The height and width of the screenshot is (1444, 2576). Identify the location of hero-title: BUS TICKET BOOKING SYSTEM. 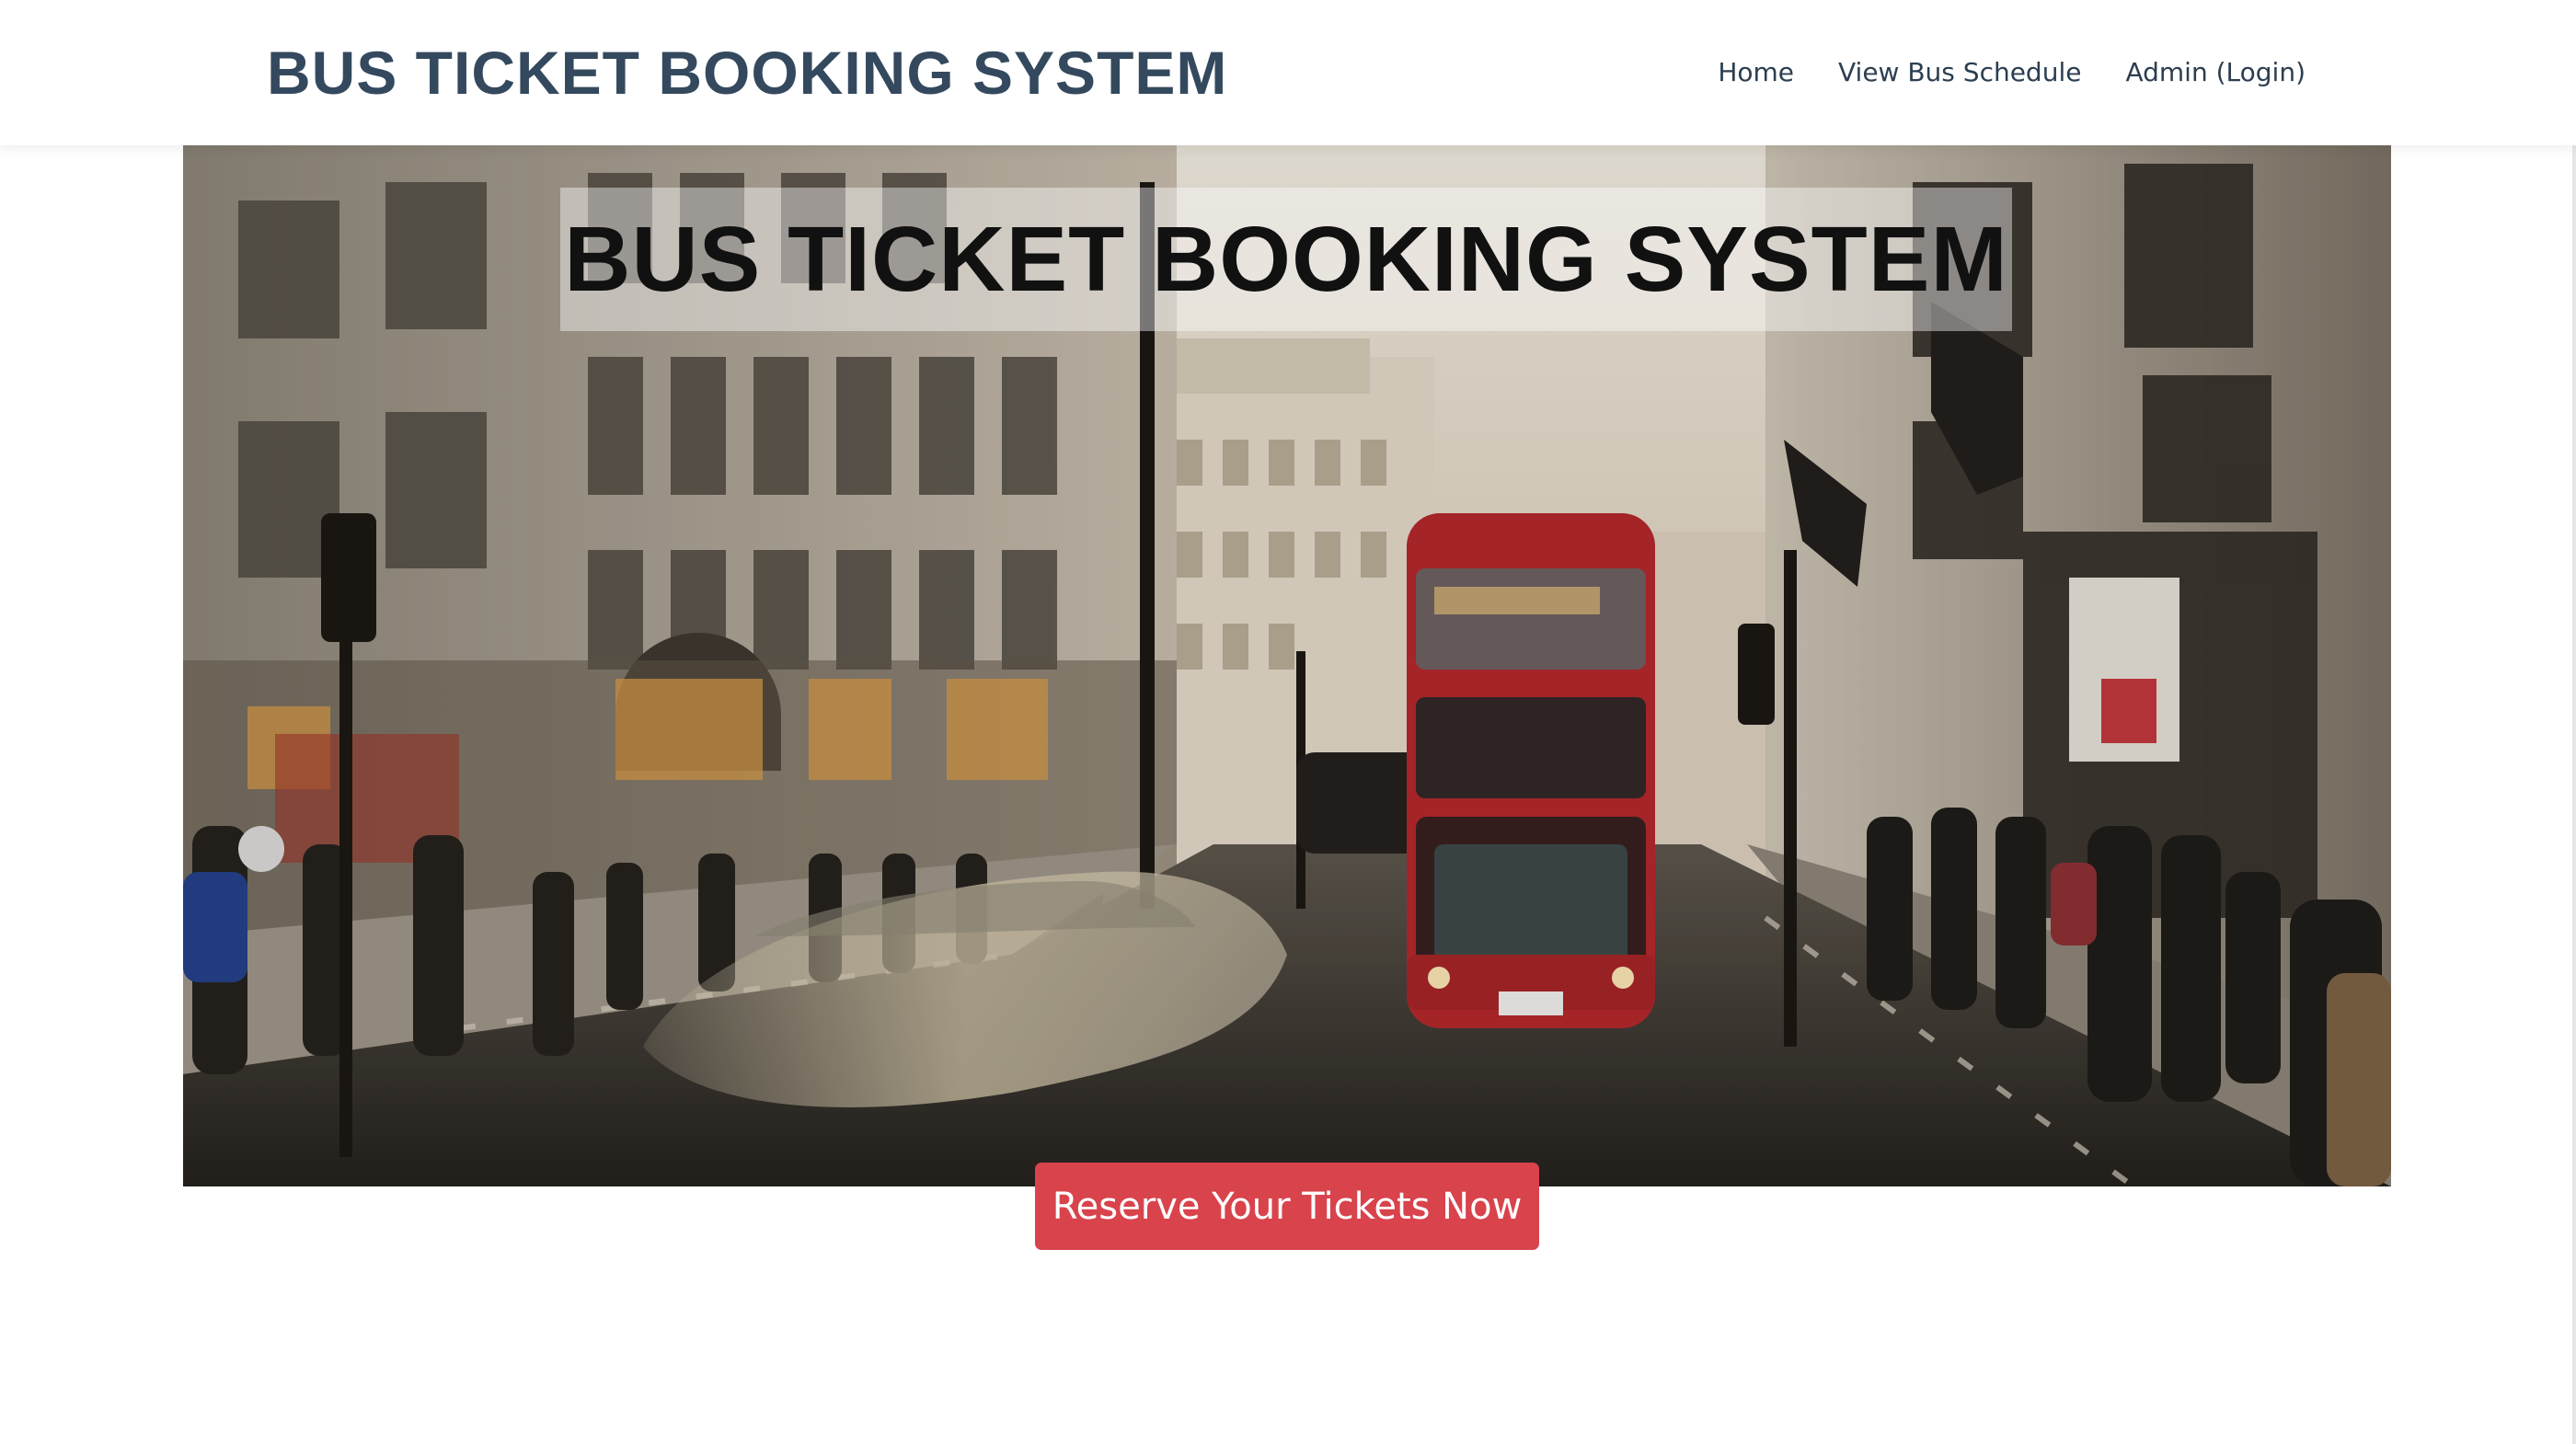
(1286, 259).